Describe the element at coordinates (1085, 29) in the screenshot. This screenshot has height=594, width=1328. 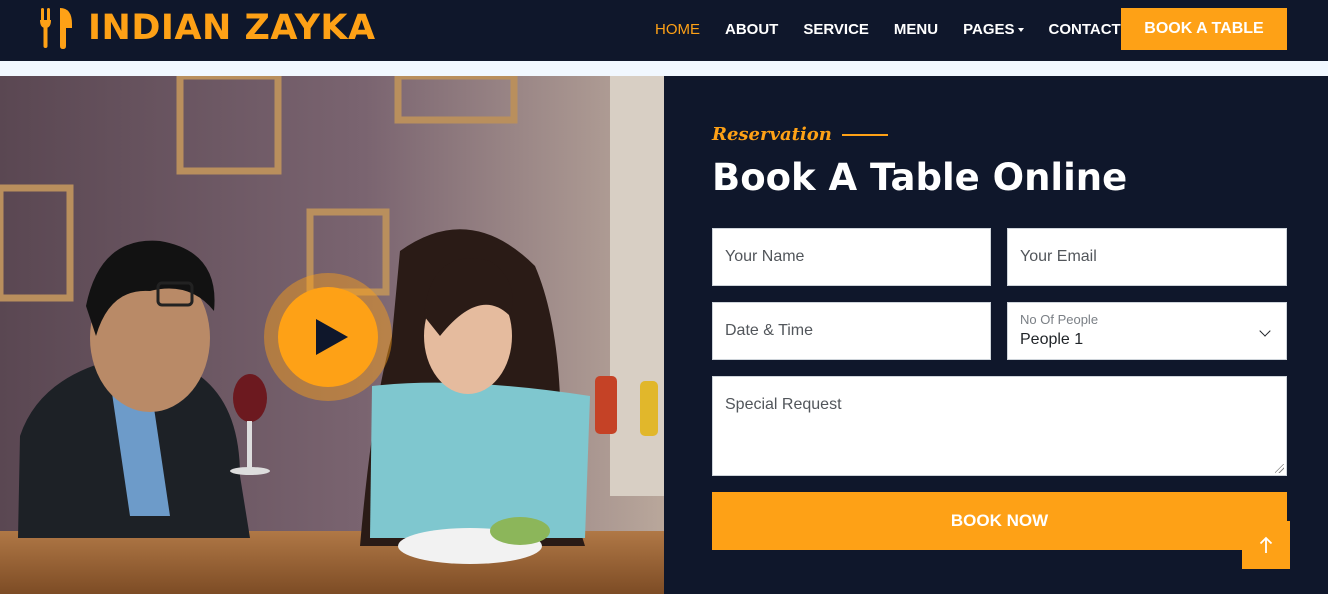
I see `nav-contact: CONTACT` at that location.